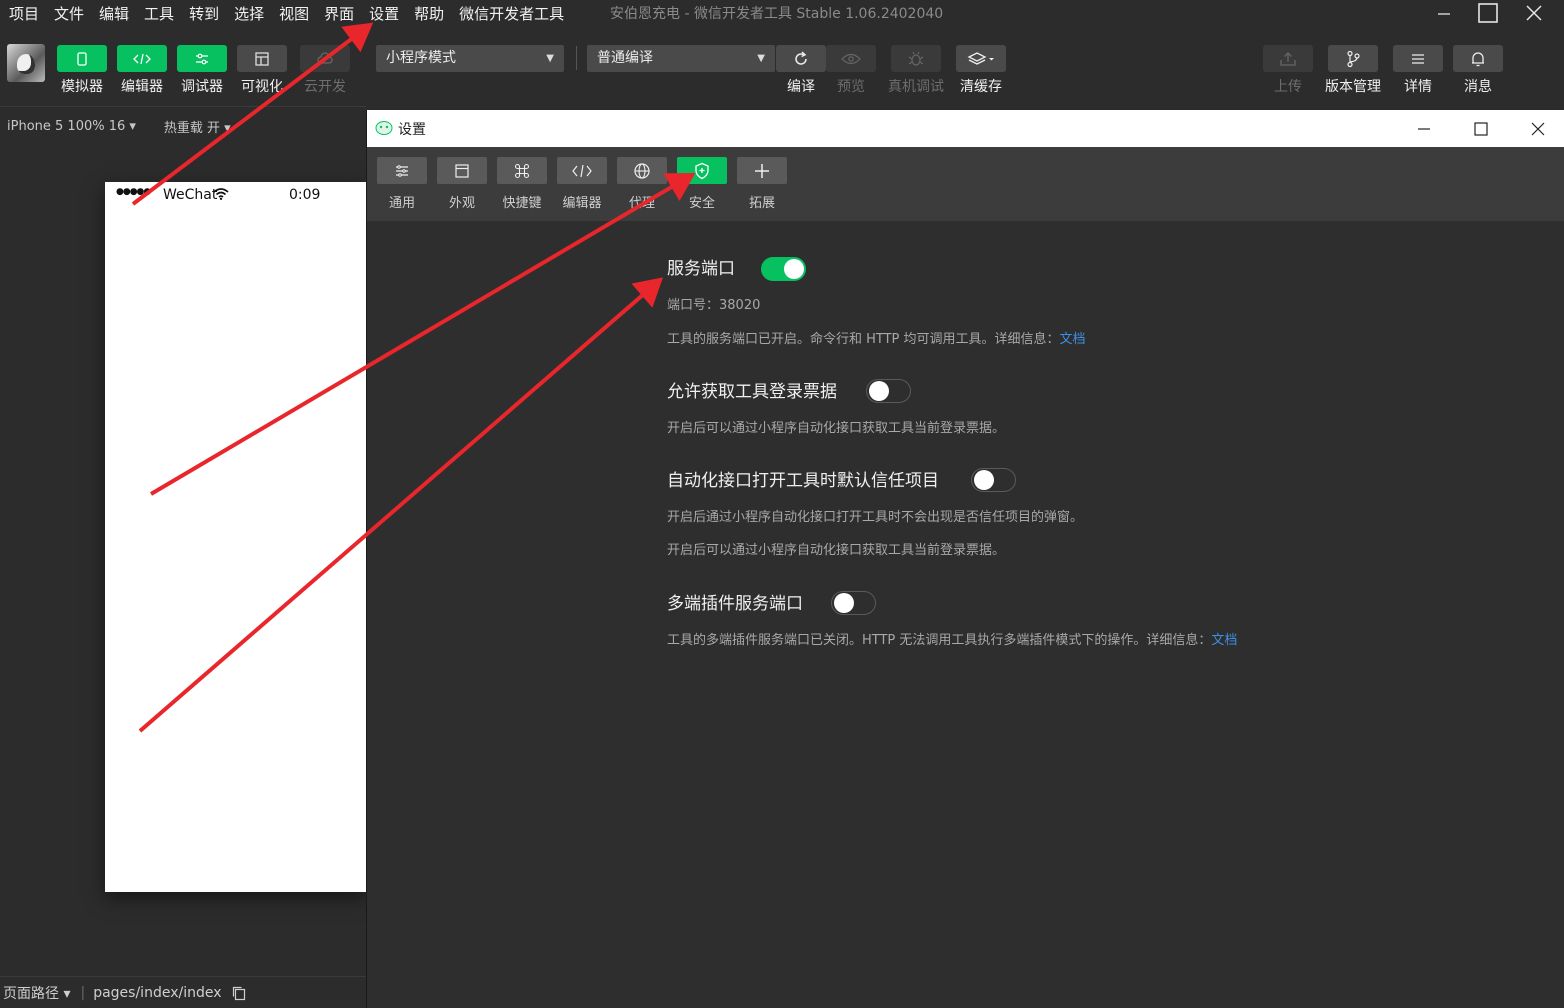 This screenshot has height=1008, width=1564. What do you see at coordinates (1288, 70) in the screenshot?
I see `upload-button: 上传` at bounding box center [1288, 70].